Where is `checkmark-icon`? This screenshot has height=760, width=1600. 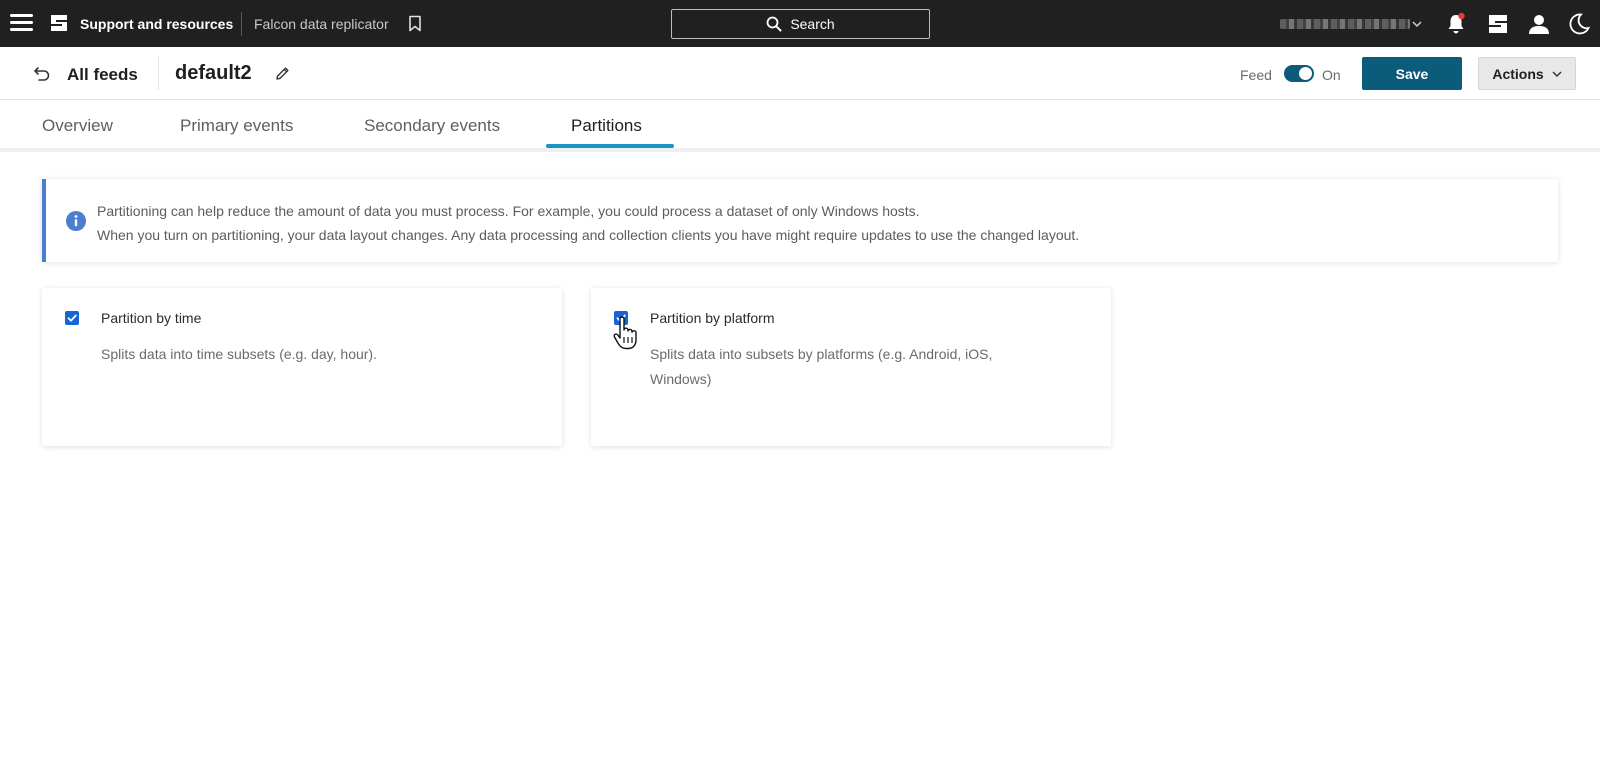
checkmark-icon is located at coordinates (72, 318).